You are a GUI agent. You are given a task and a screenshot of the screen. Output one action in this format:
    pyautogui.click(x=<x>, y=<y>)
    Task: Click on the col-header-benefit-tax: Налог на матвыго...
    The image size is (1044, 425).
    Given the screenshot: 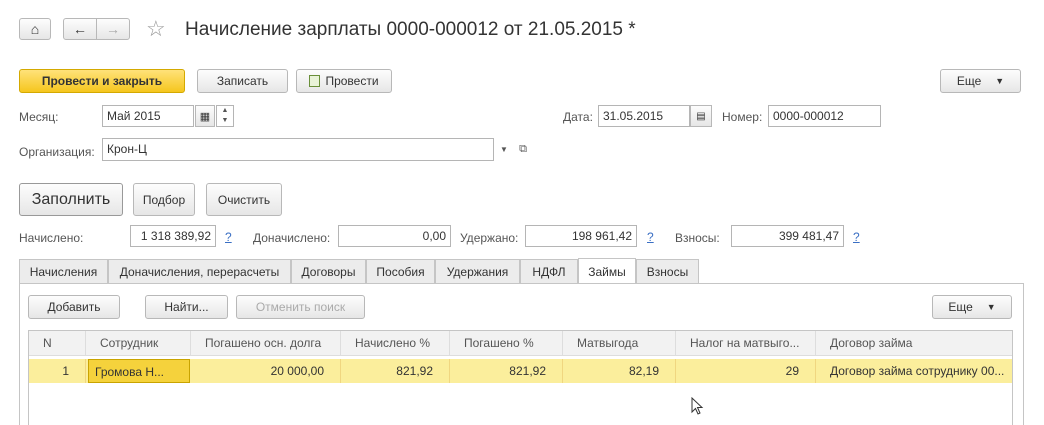 What is the action you would take?
    pyautogui.click(x=746, y=343)
    